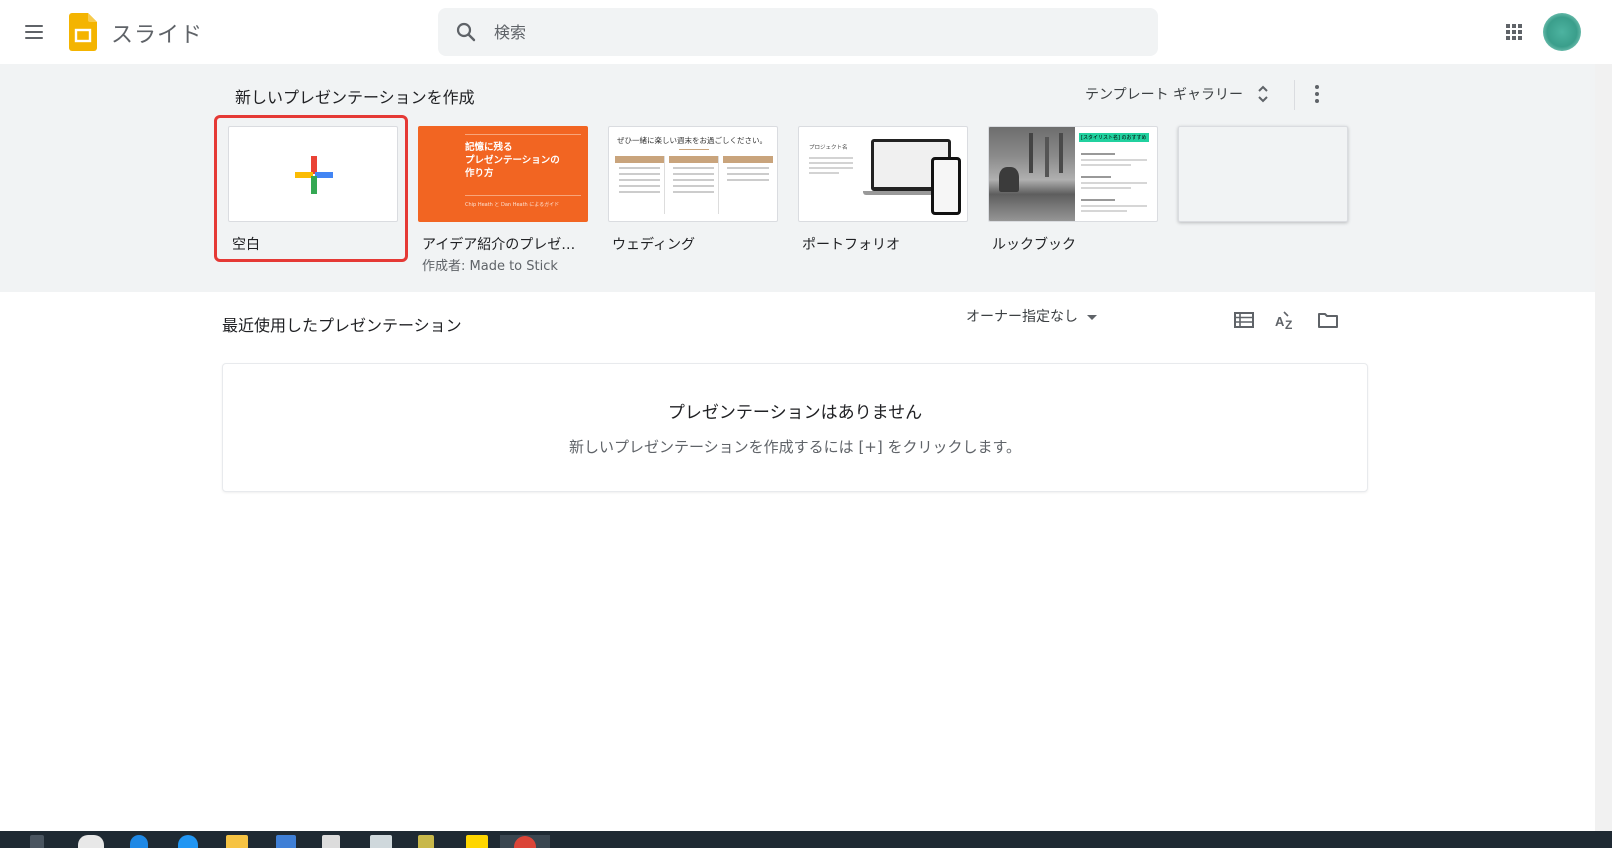  What do you see at coordinates (1244, 320) in the screenshot?
I see `list-view-icon` at bounding box center [1244, 320].